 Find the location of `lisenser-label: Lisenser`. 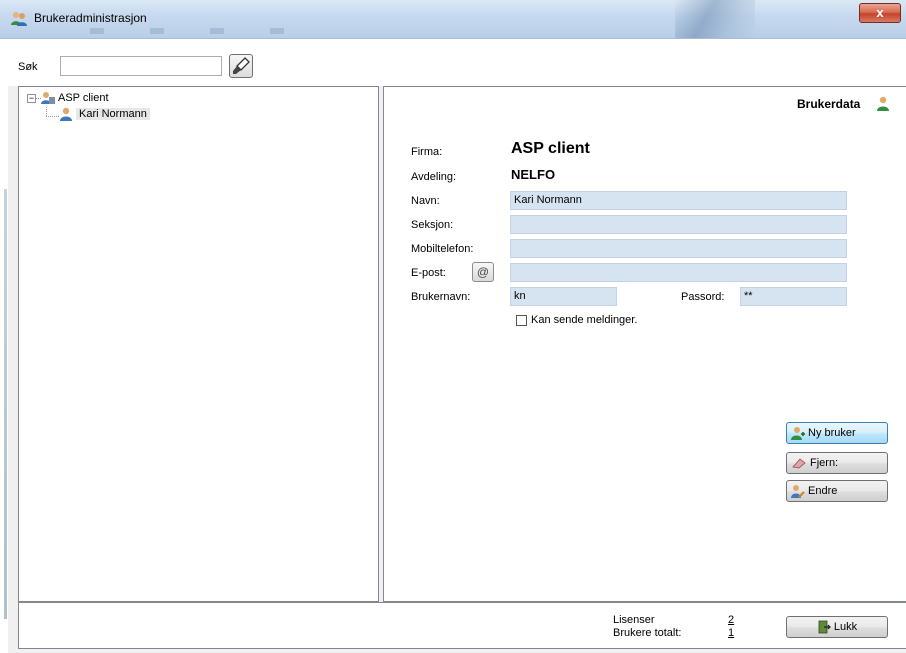

lisenser-label: Lisenser is located at coordinates (634, 620).